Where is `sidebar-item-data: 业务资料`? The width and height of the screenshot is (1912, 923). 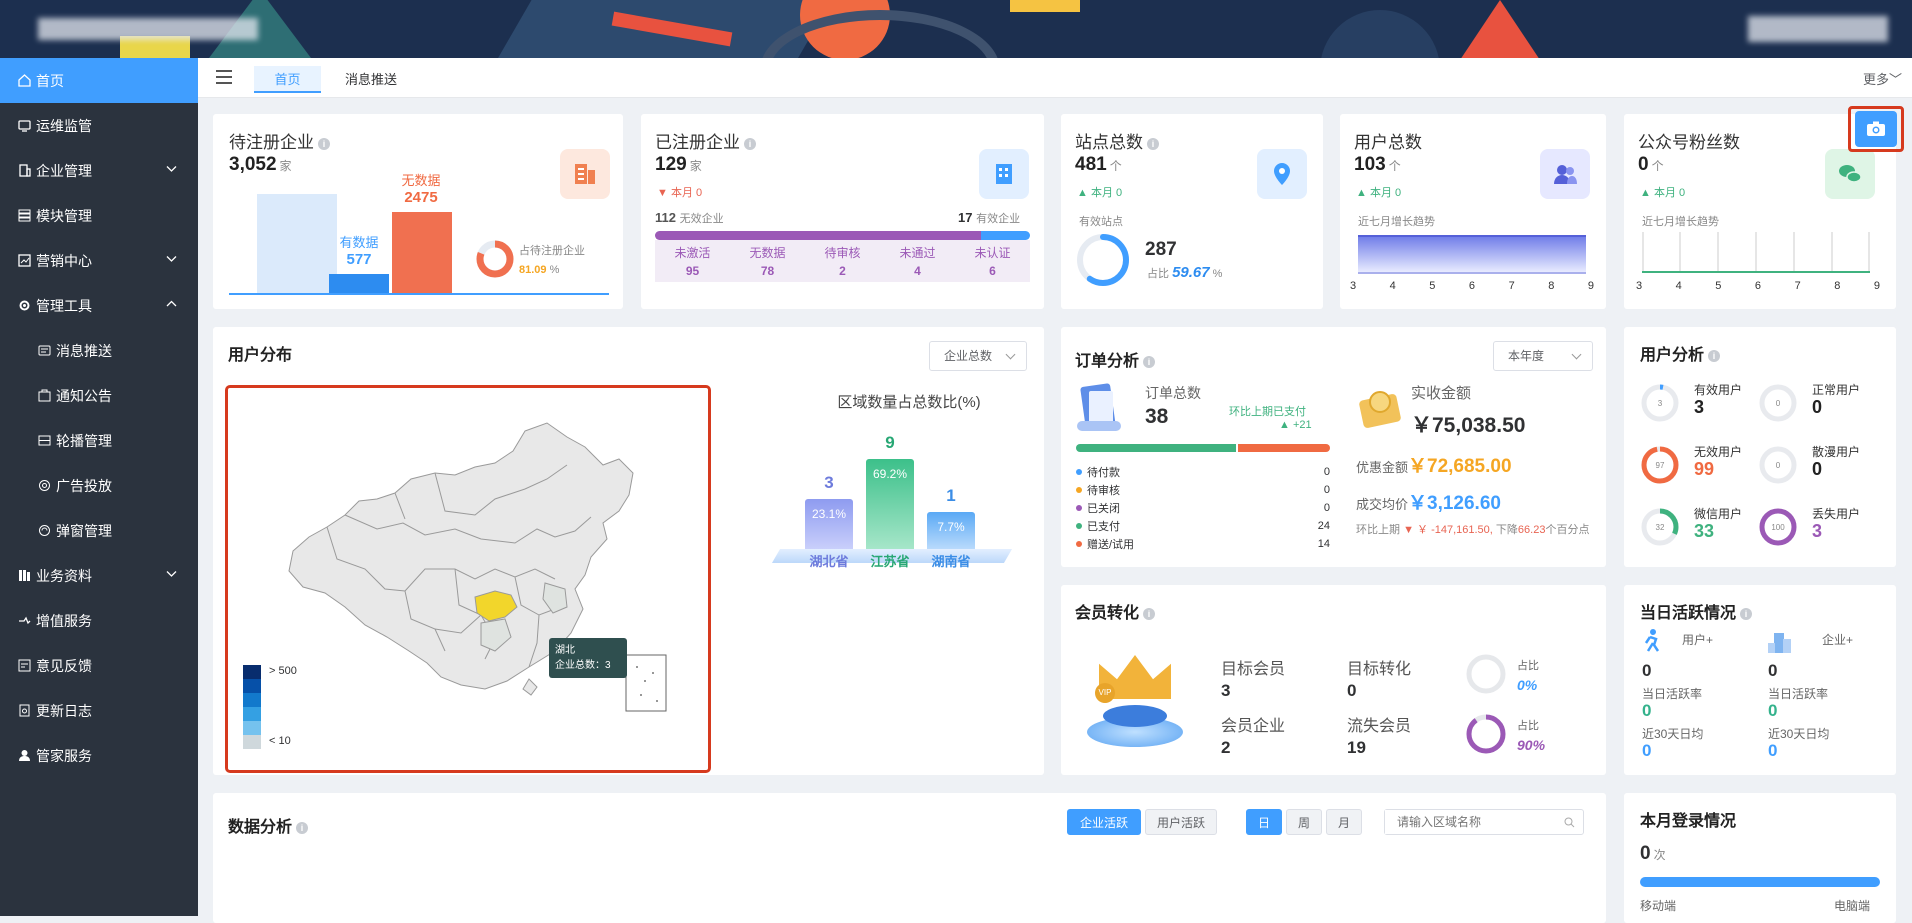 sidebar-item-data: 业务资料 is located at coordinates (99, 575).